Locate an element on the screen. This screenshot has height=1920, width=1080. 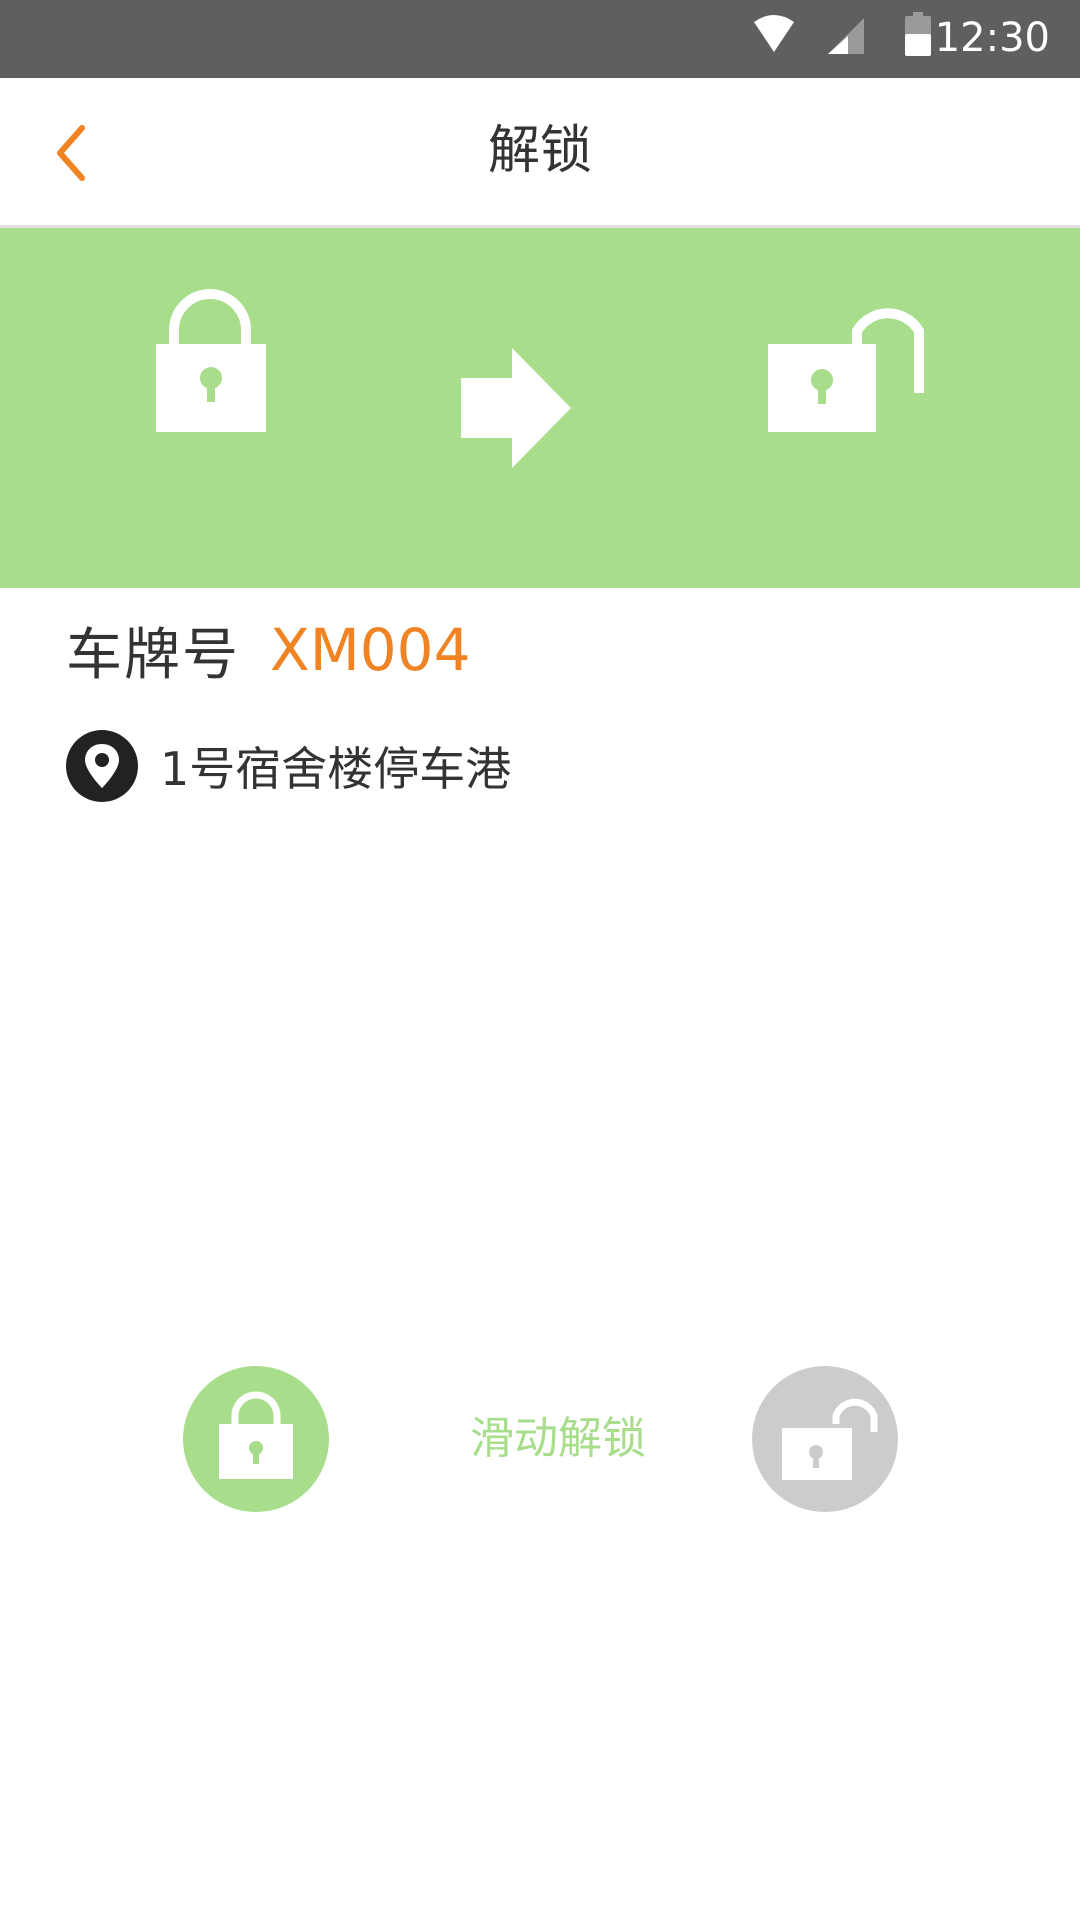
back-button is located at coordinates (75, 153).